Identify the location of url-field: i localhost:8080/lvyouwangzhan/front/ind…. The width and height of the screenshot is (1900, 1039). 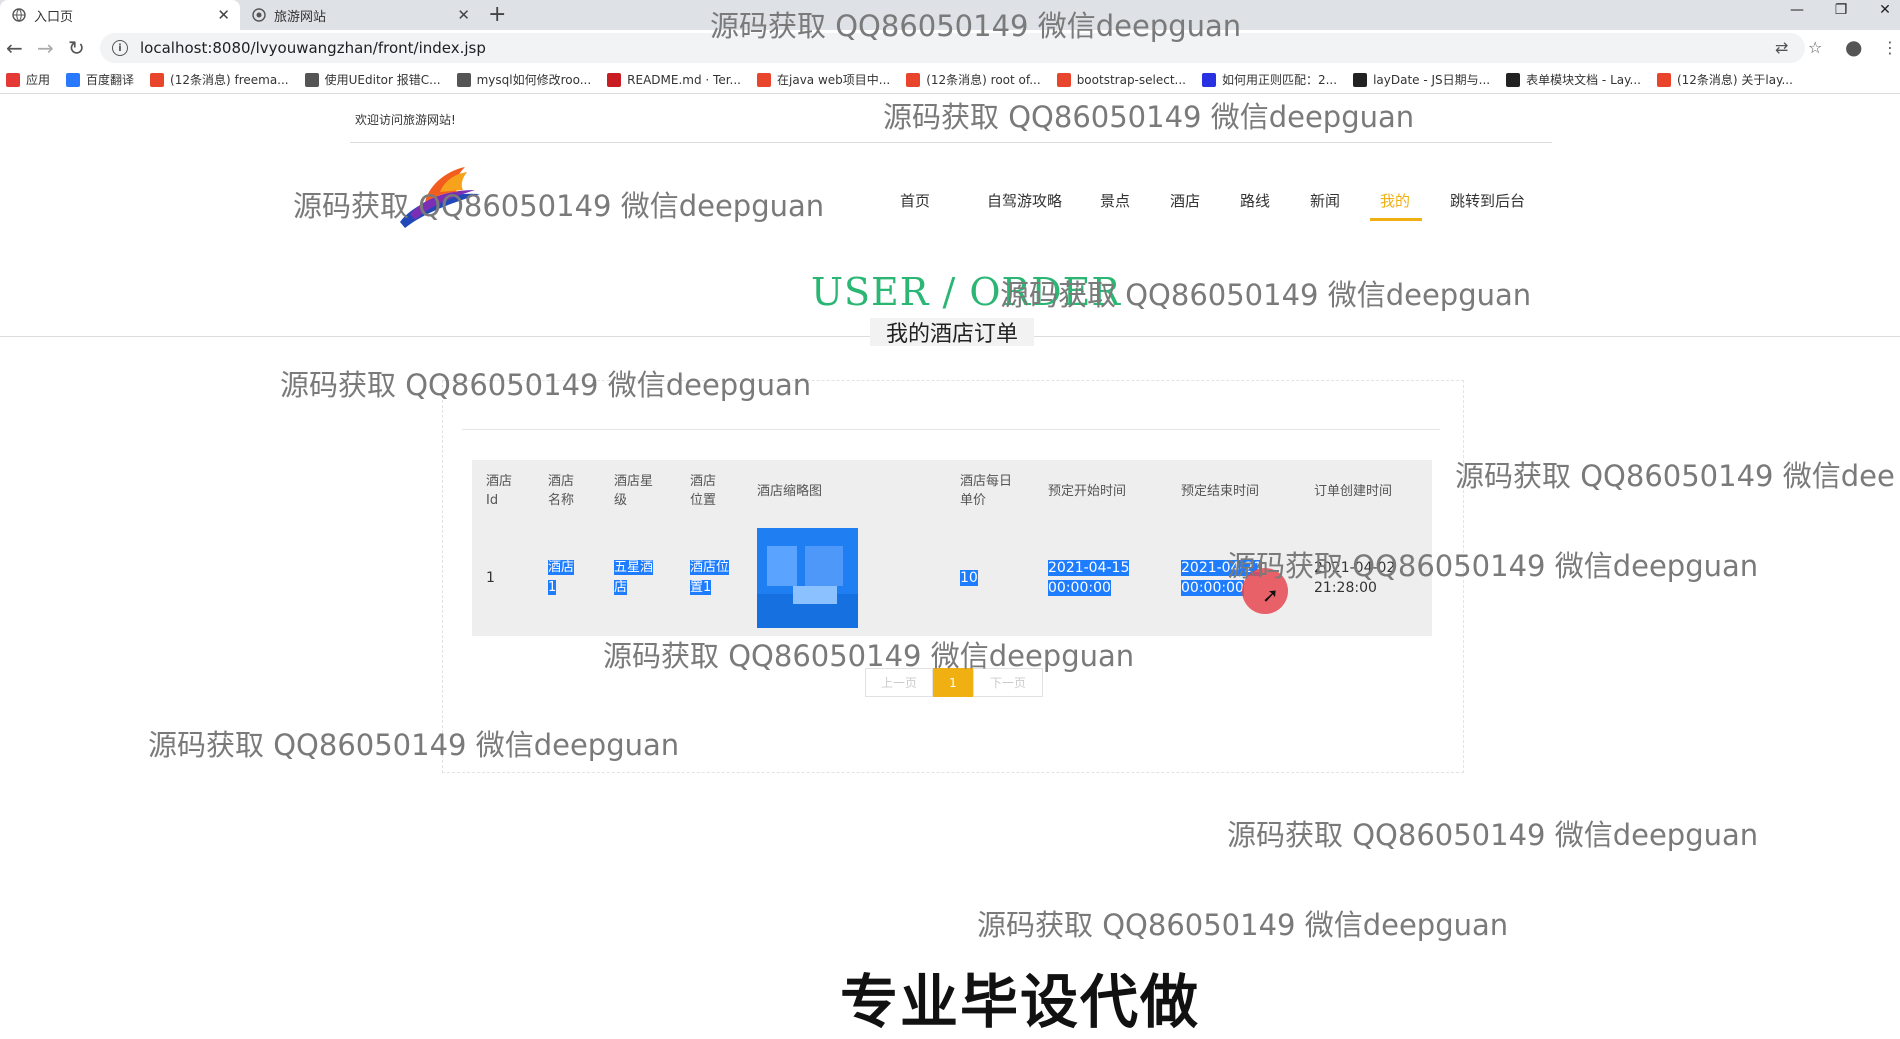
(952, 48).